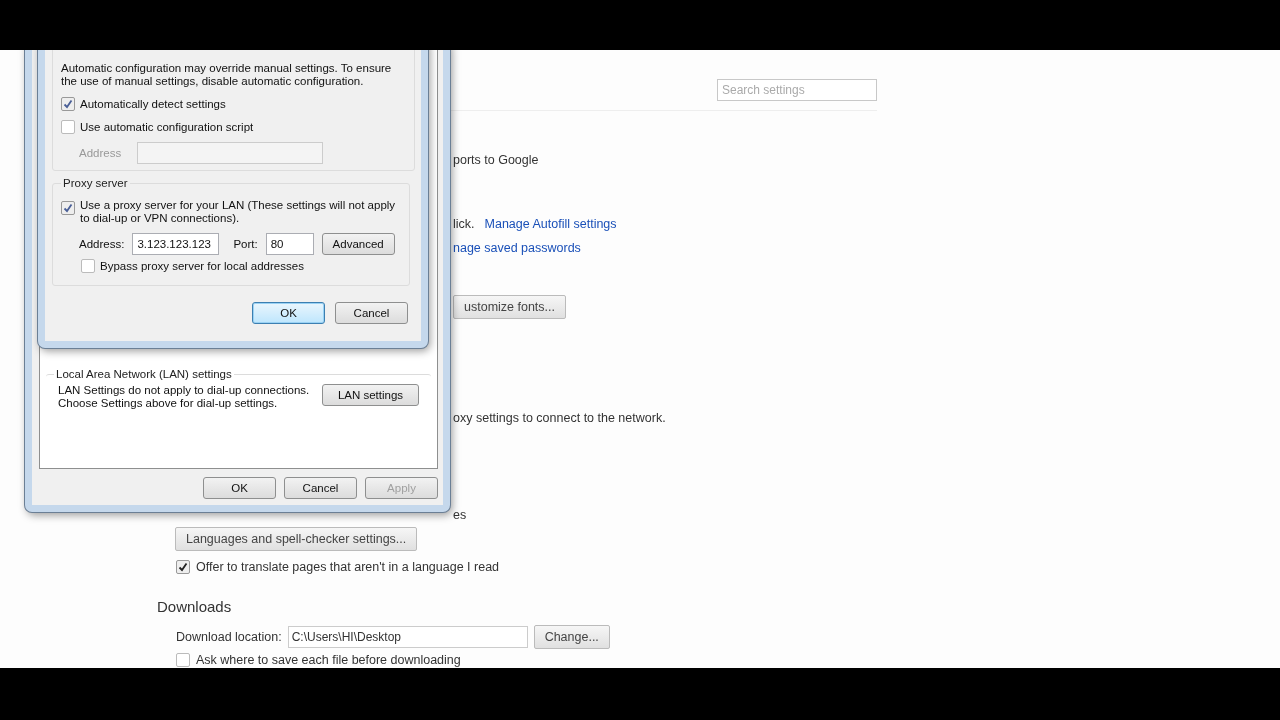 The width and height of the screenshot is (1280, 720). What do you see at coordinates (370, 395) in the screenshot?
I see `lan-settings-button: LAN settings` at bounding box center [370, 395].